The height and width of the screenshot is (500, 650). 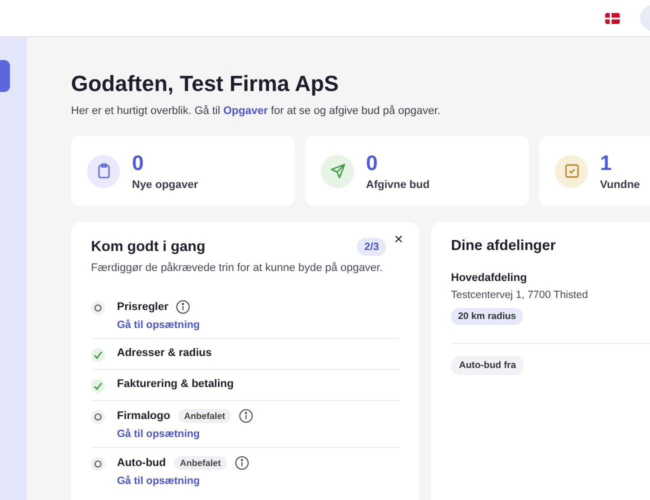 I want to click on department-name: Hovedafdeling, so click(x=489, y=278).